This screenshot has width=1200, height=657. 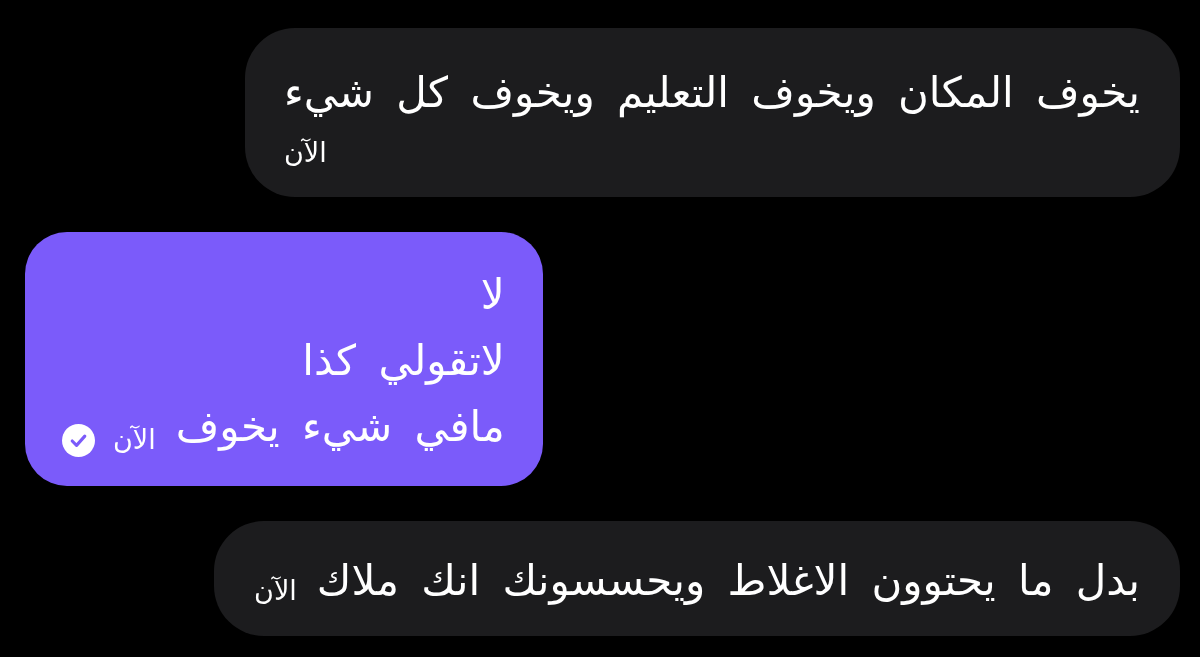 What do you see at coordinates (403, 361) in the screenshot?
I see `message-text: لاتقولي كذا` at bounding box center [403, 361].